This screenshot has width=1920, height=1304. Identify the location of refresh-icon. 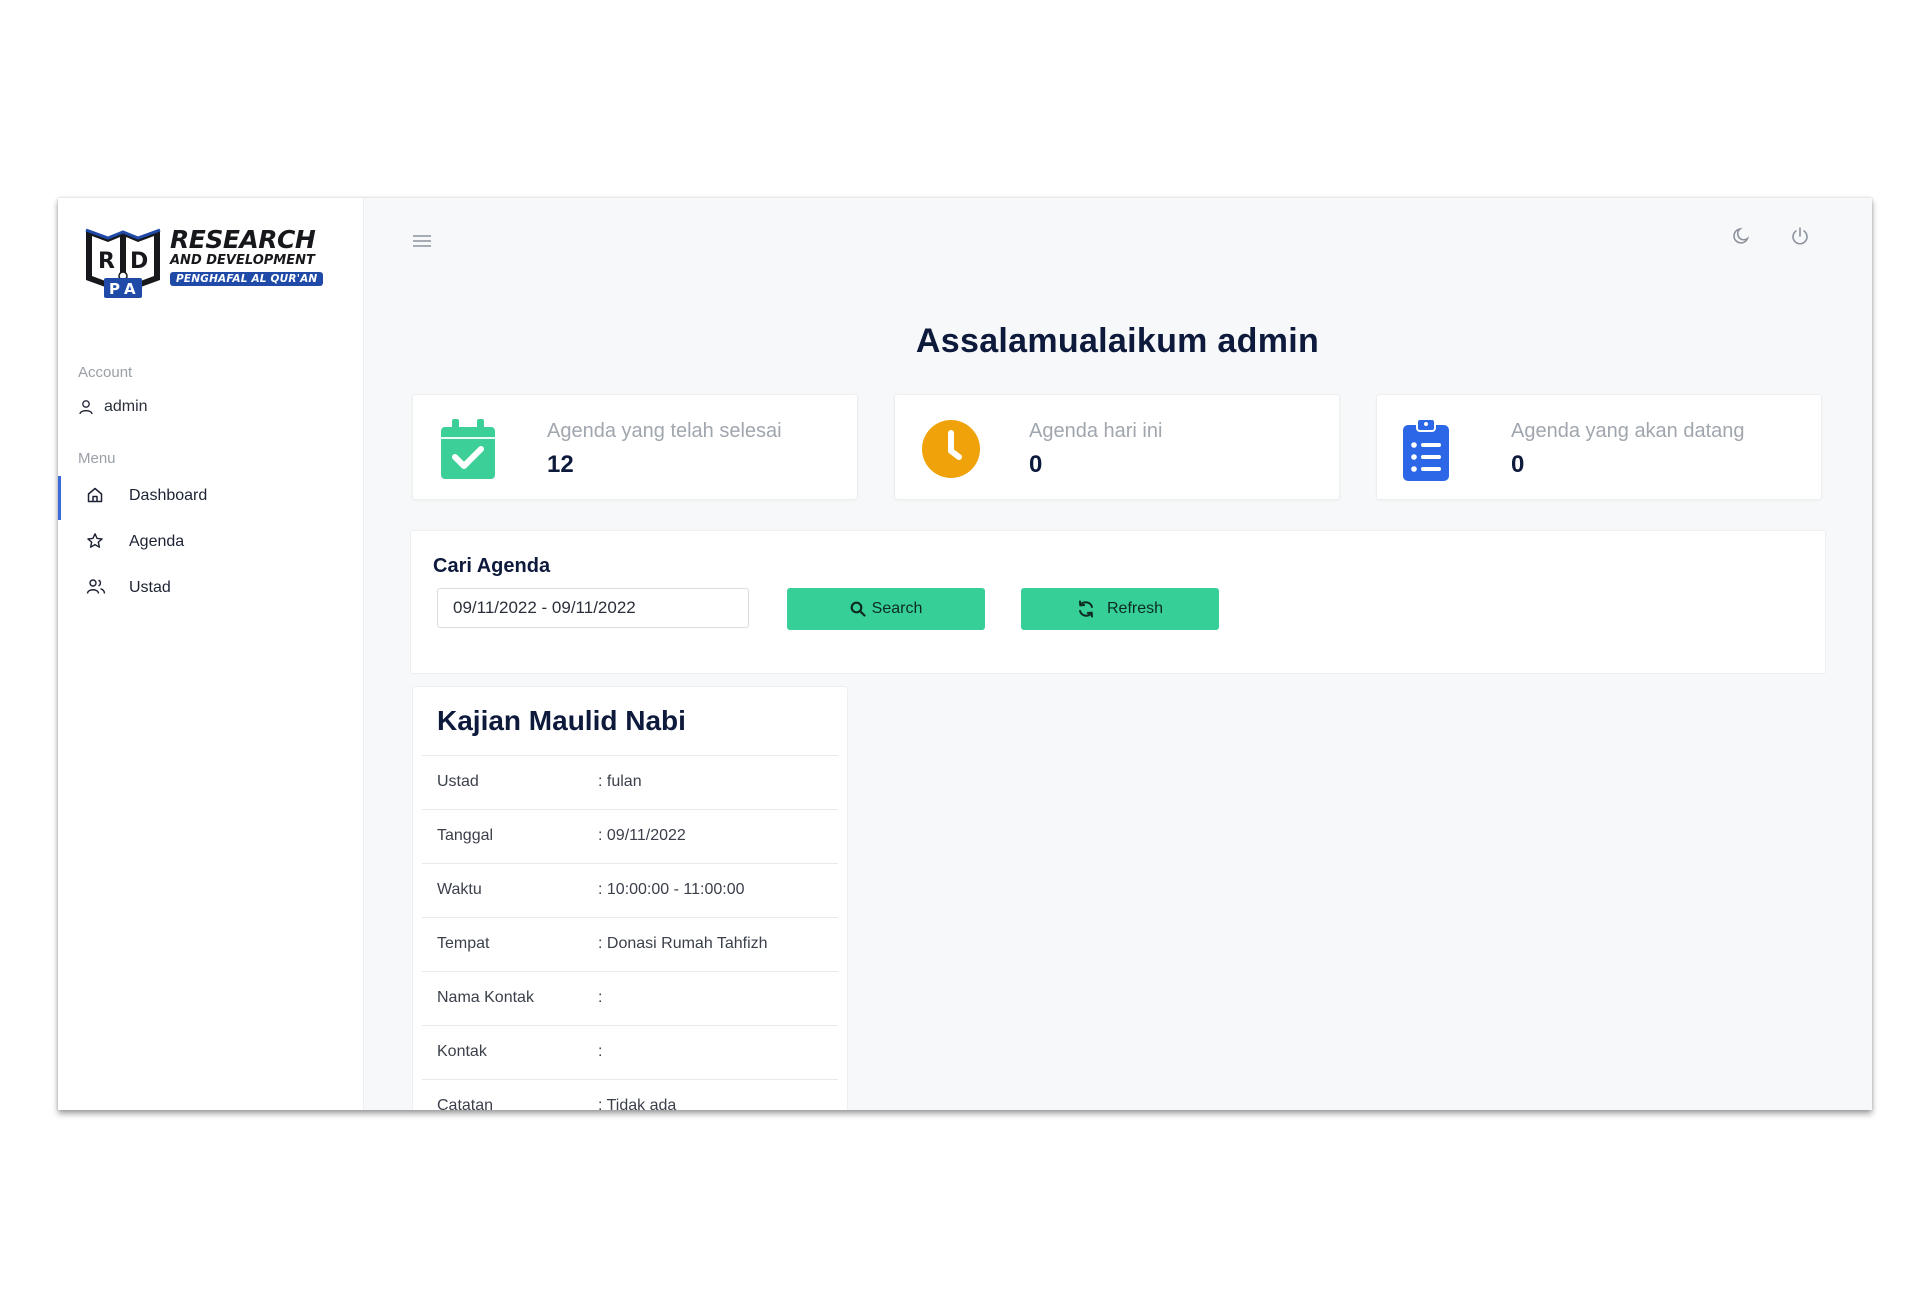
(1085, 609).